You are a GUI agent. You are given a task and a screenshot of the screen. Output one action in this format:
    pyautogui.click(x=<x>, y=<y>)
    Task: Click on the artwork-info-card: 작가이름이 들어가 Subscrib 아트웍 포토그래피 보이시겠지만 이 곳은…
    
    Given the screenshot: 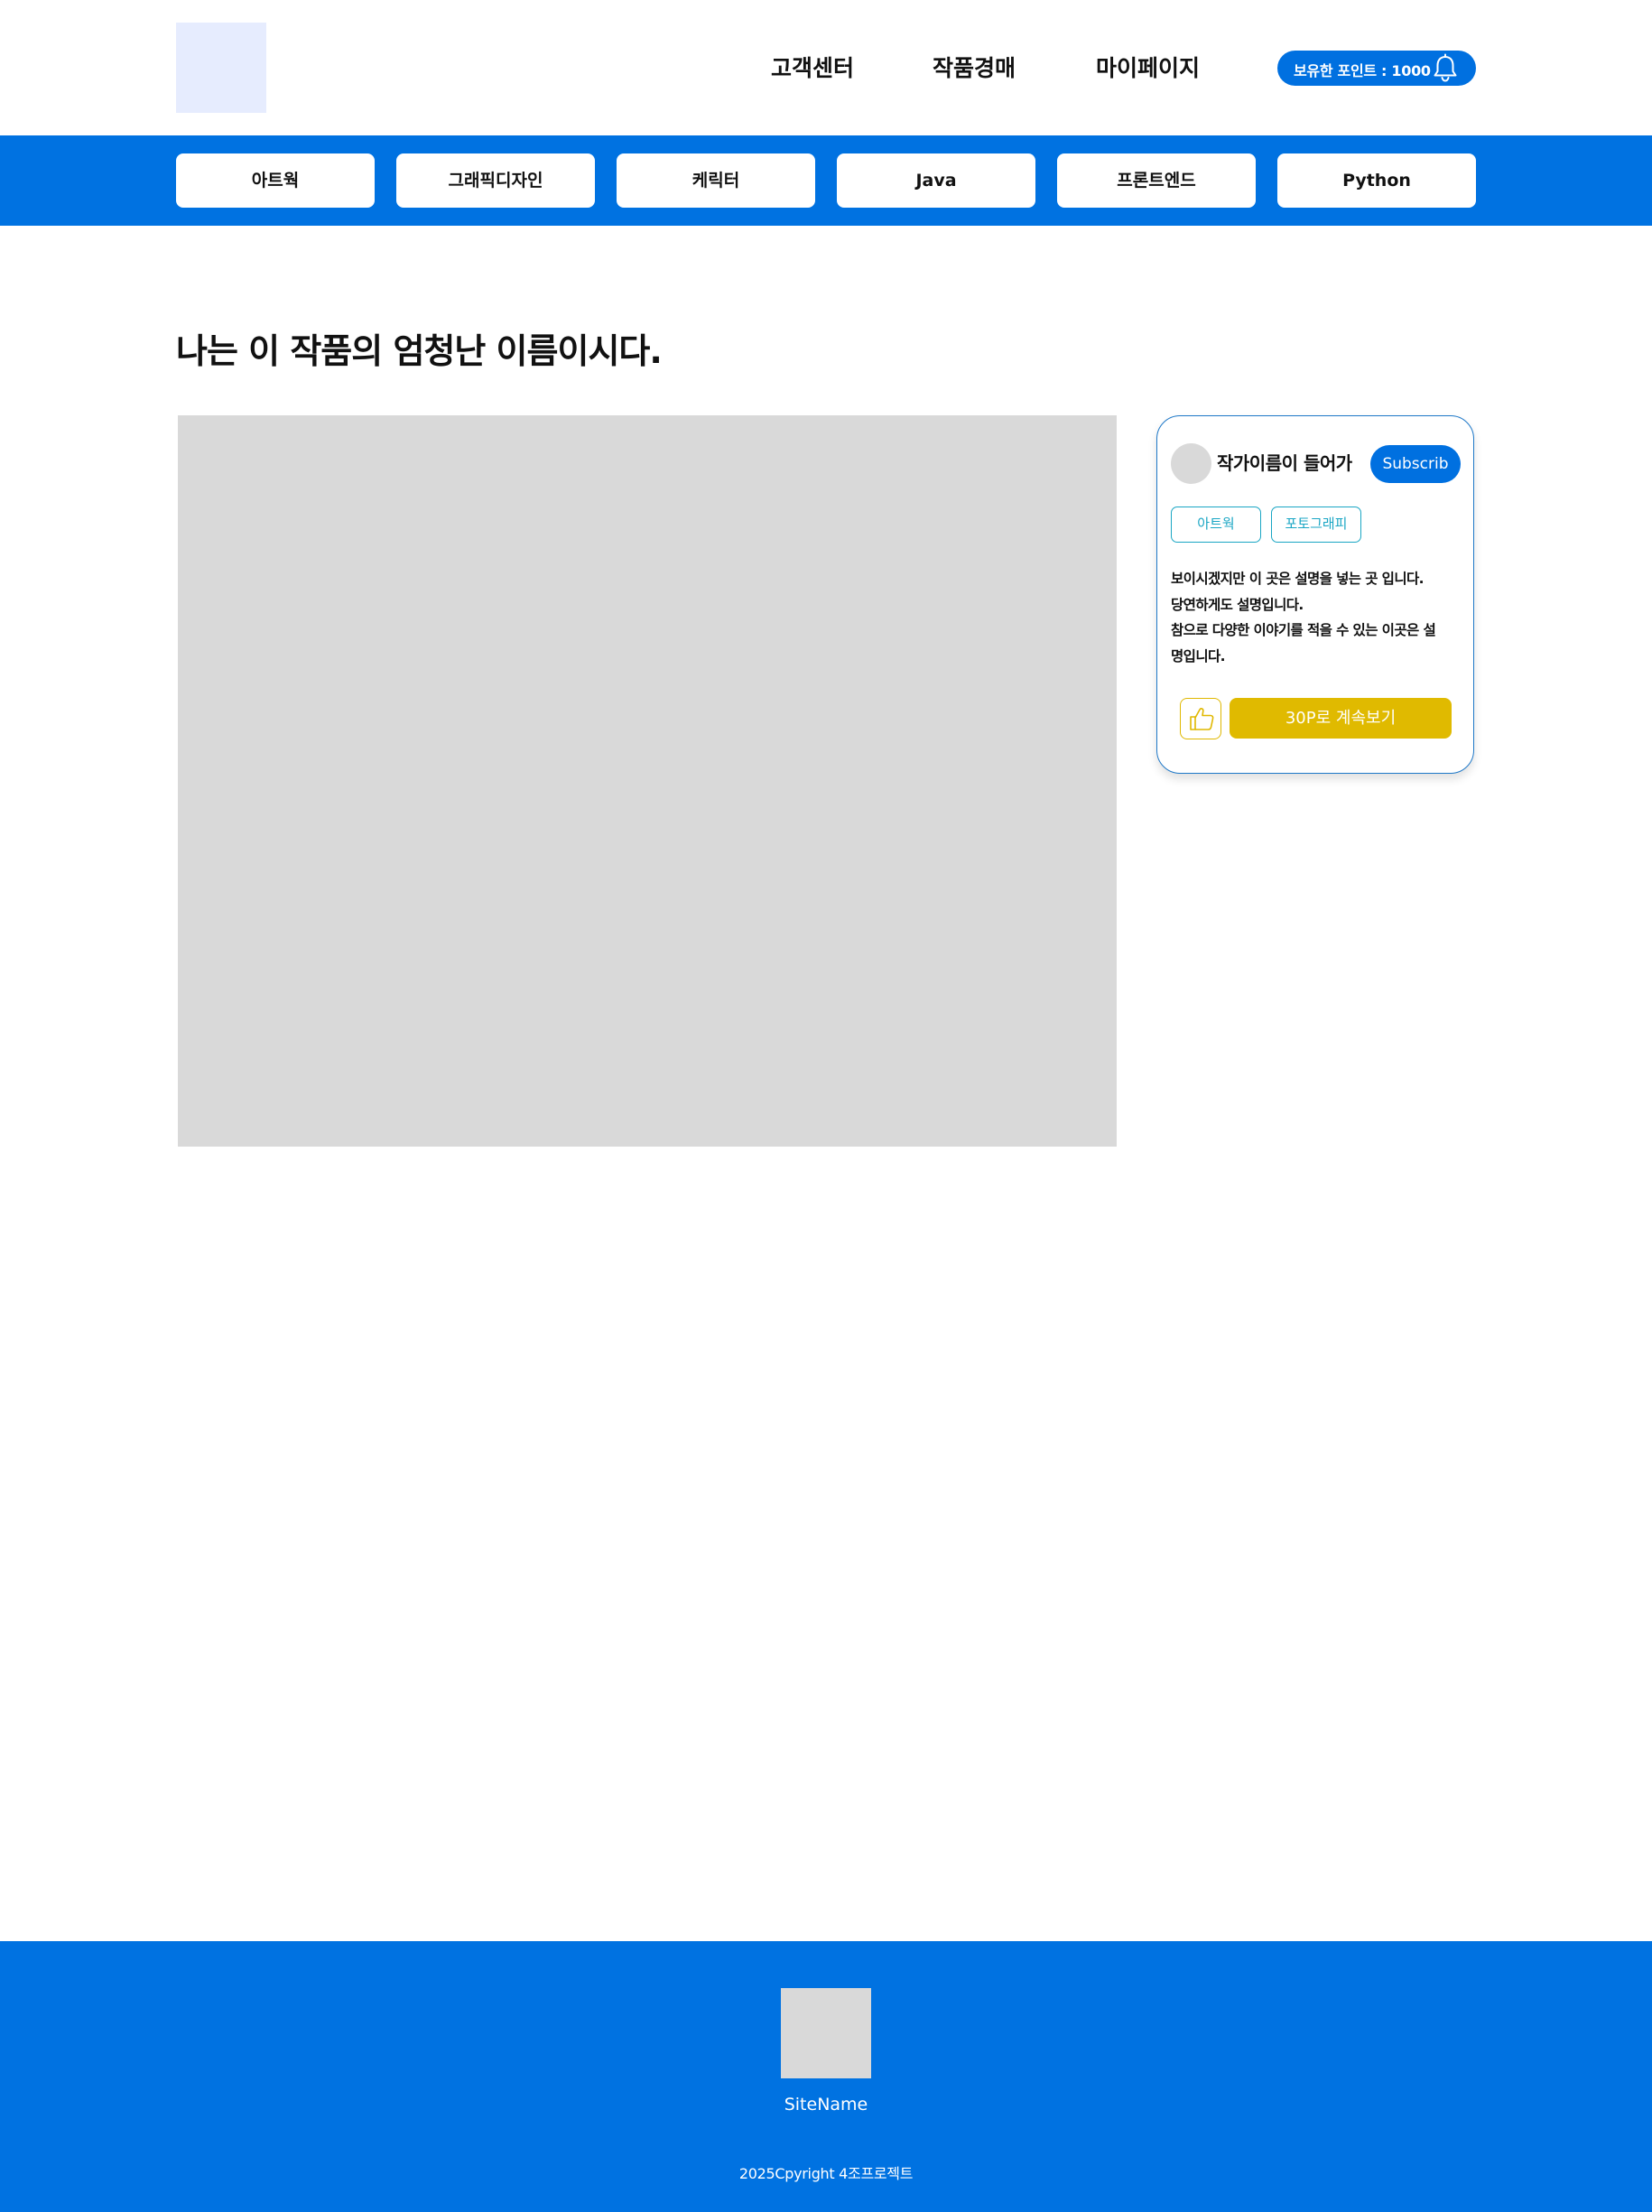 What is the action you would take?
    pyautogui.click(x=1315, y=594)
    